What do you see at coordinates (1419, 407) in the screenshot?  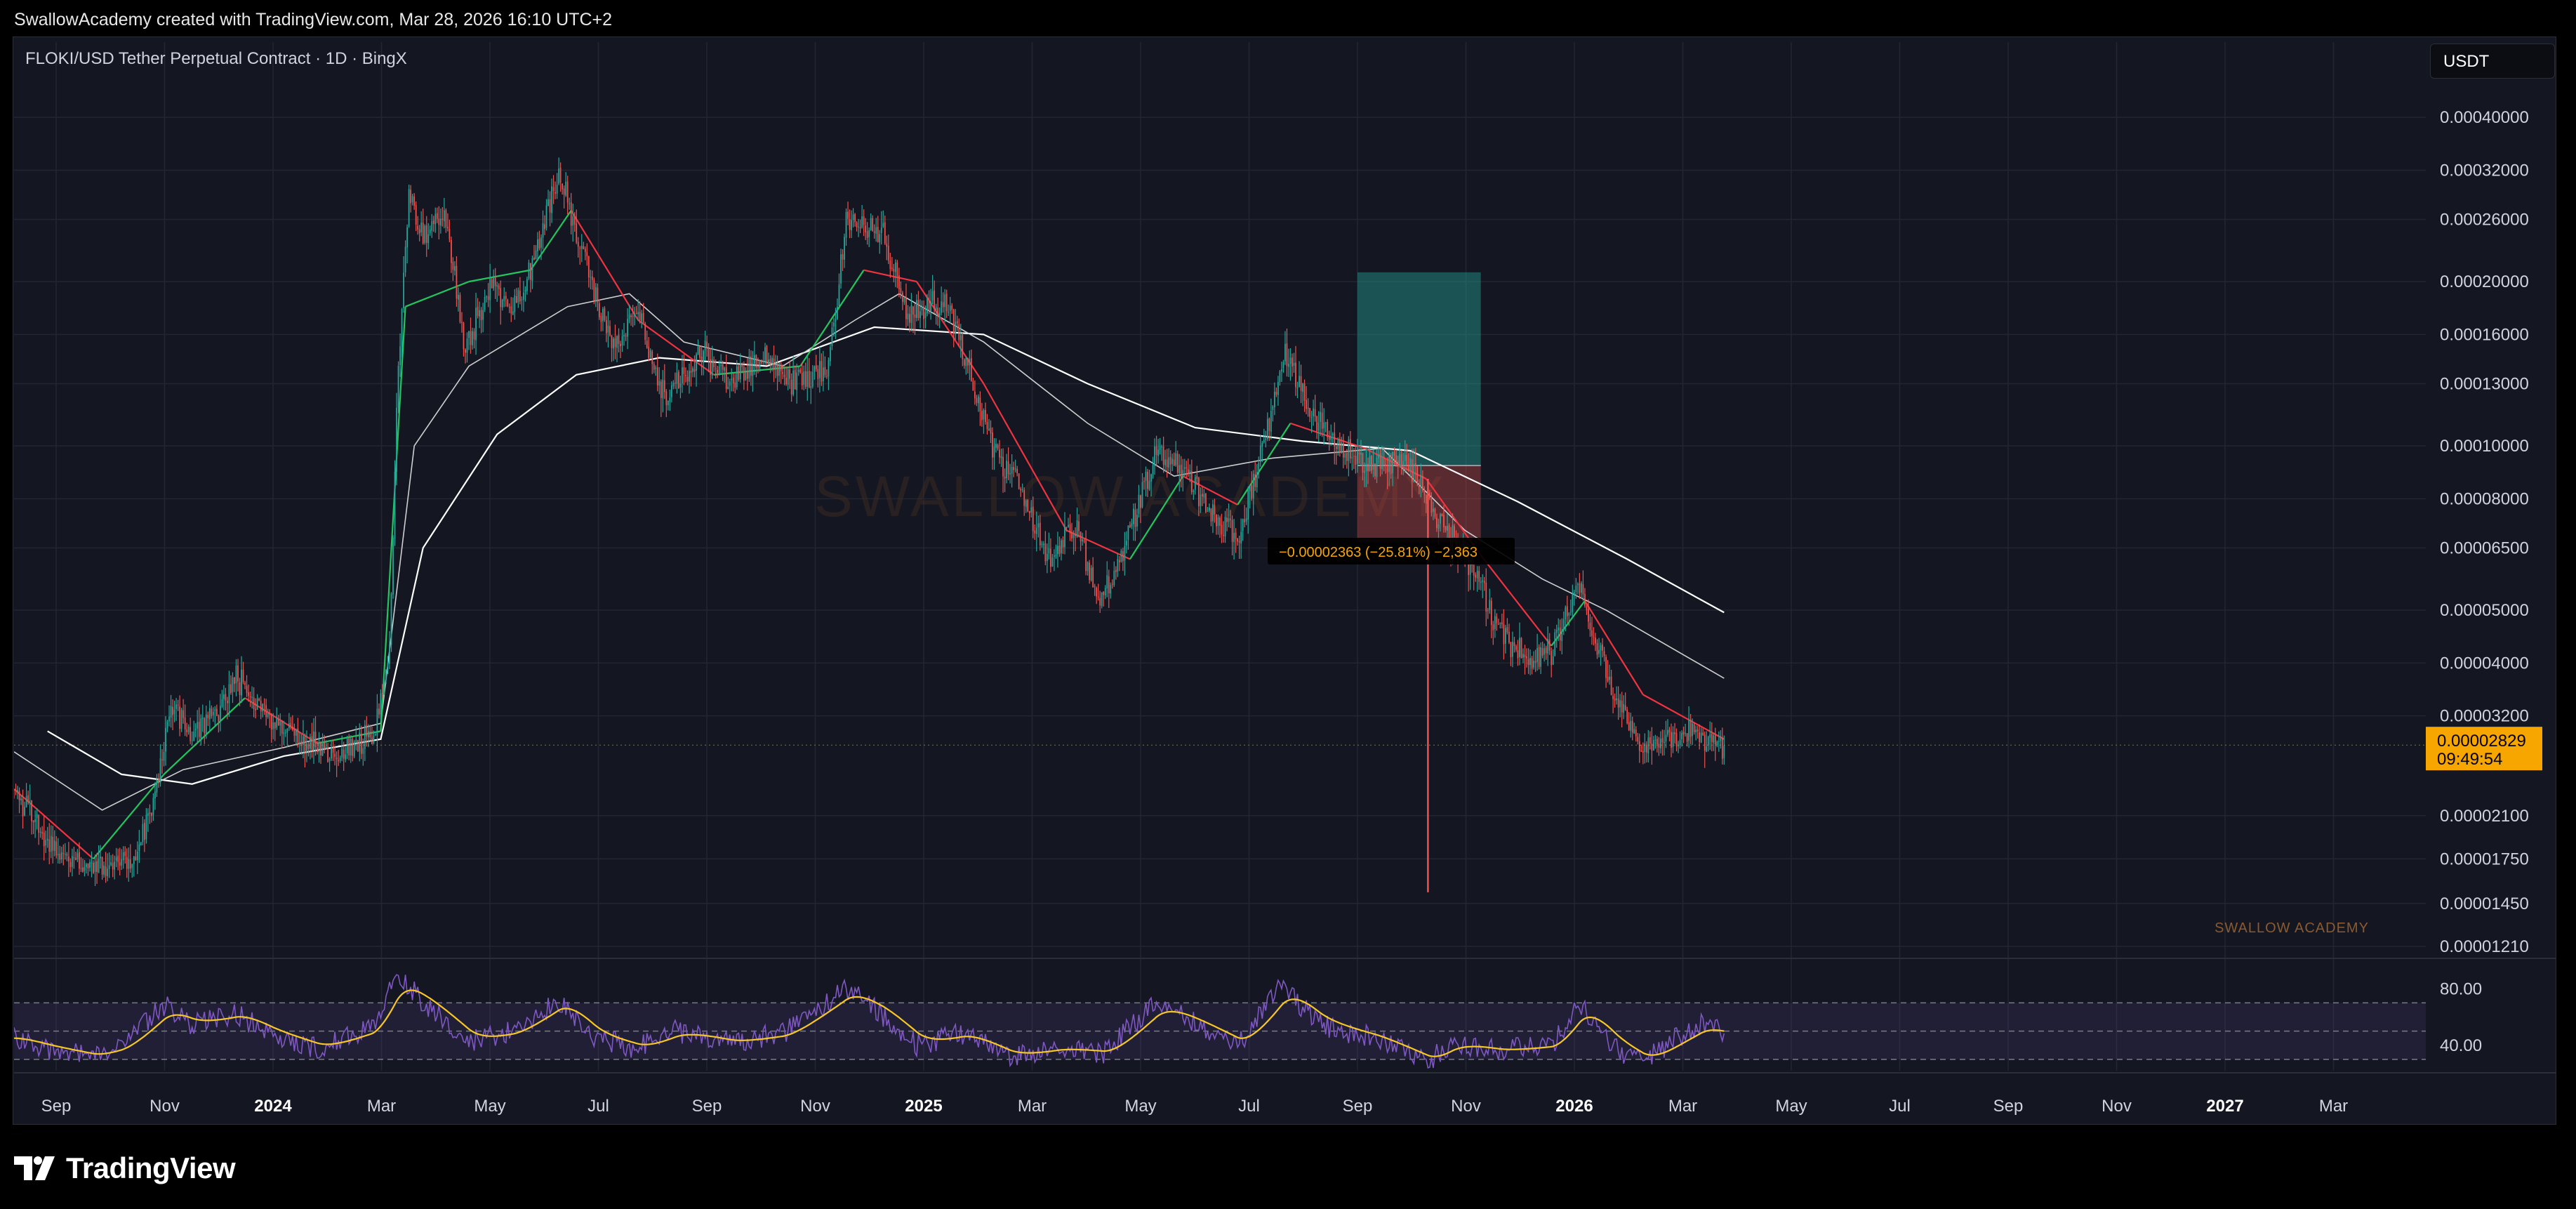 I see `long-position-tool` at bounding box center [1419, 407].